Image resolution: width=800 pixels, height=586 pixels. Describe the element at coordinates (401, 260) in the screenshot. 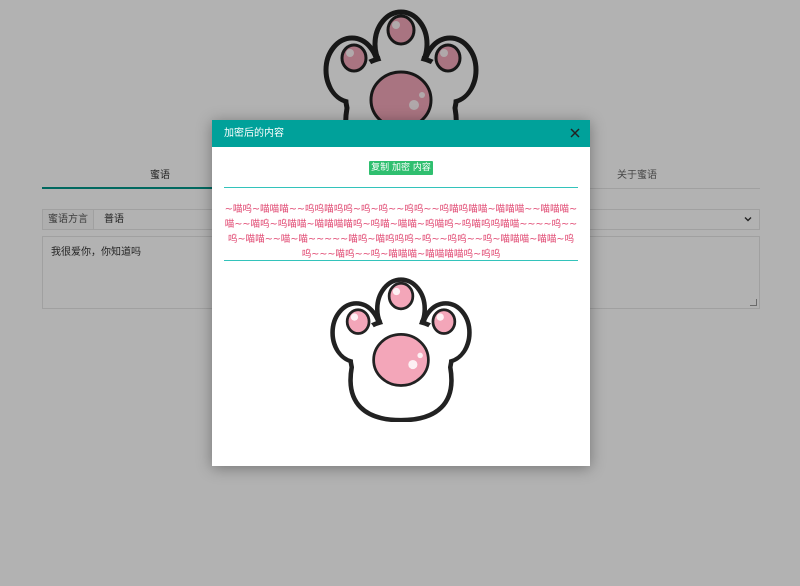

I see `divider-bottom` at that location.